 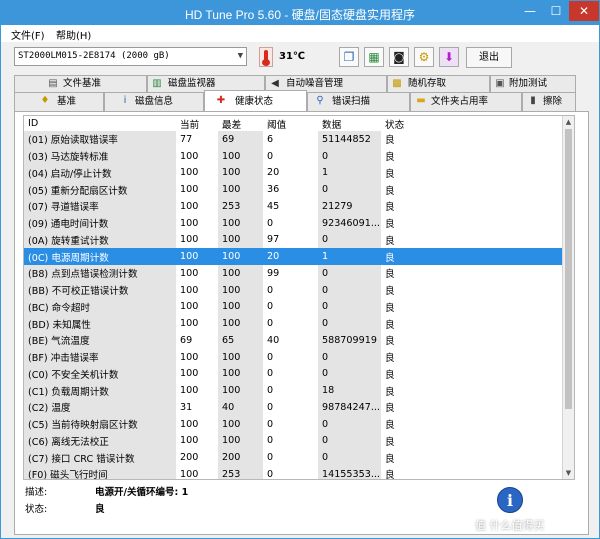 I want to click on cell-current: 69, so click(x=186, y=340).